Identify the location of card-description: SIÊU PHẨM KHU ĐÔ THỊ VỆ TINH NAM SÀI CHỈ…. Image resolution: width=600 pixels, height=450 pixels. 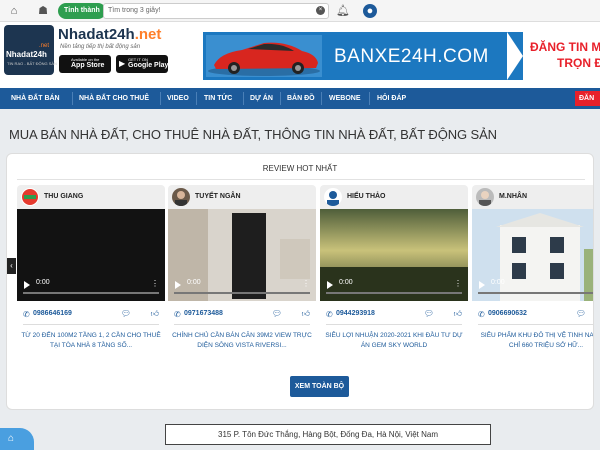
(534, 341).